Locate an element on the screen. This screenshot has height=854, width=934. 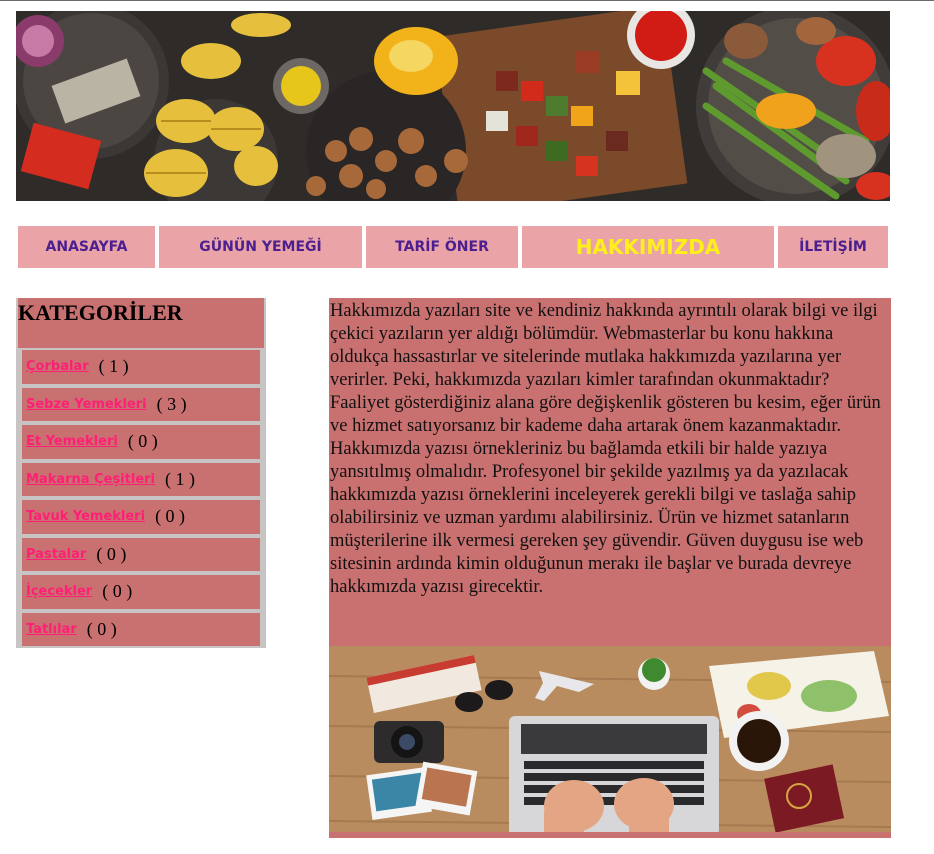
category-item: Et Yemekleri ( 0 ) is located at coordinates (141, 442).